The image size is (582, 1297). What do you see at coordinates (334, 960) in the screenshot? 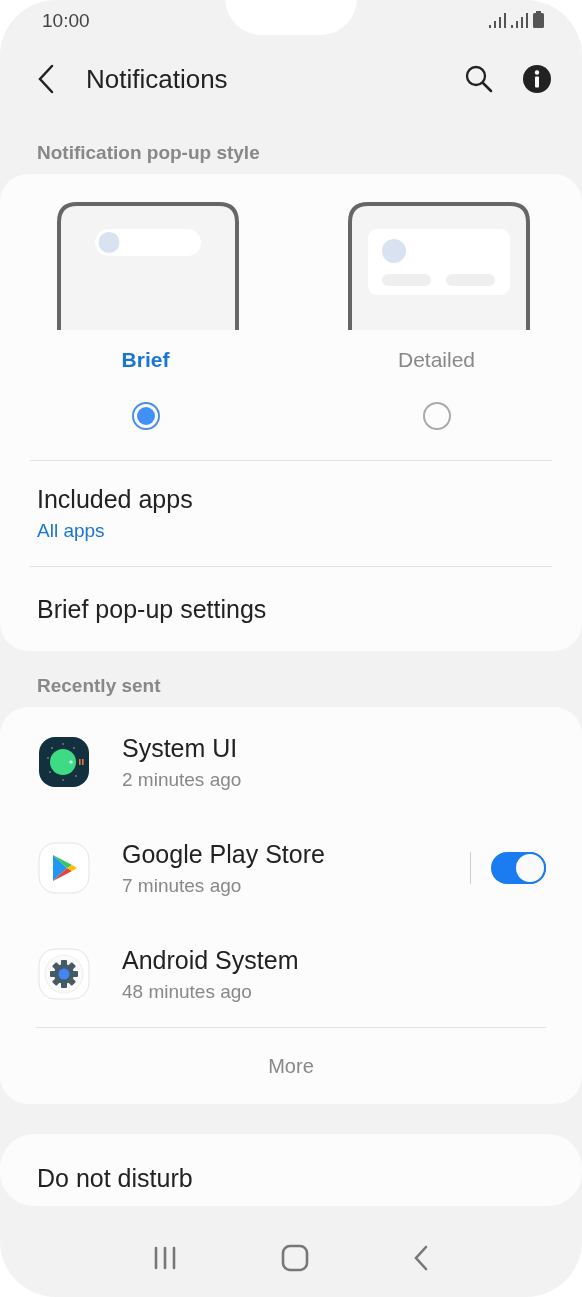
I see `app-name: Android System` at bounding box center [334, 960].